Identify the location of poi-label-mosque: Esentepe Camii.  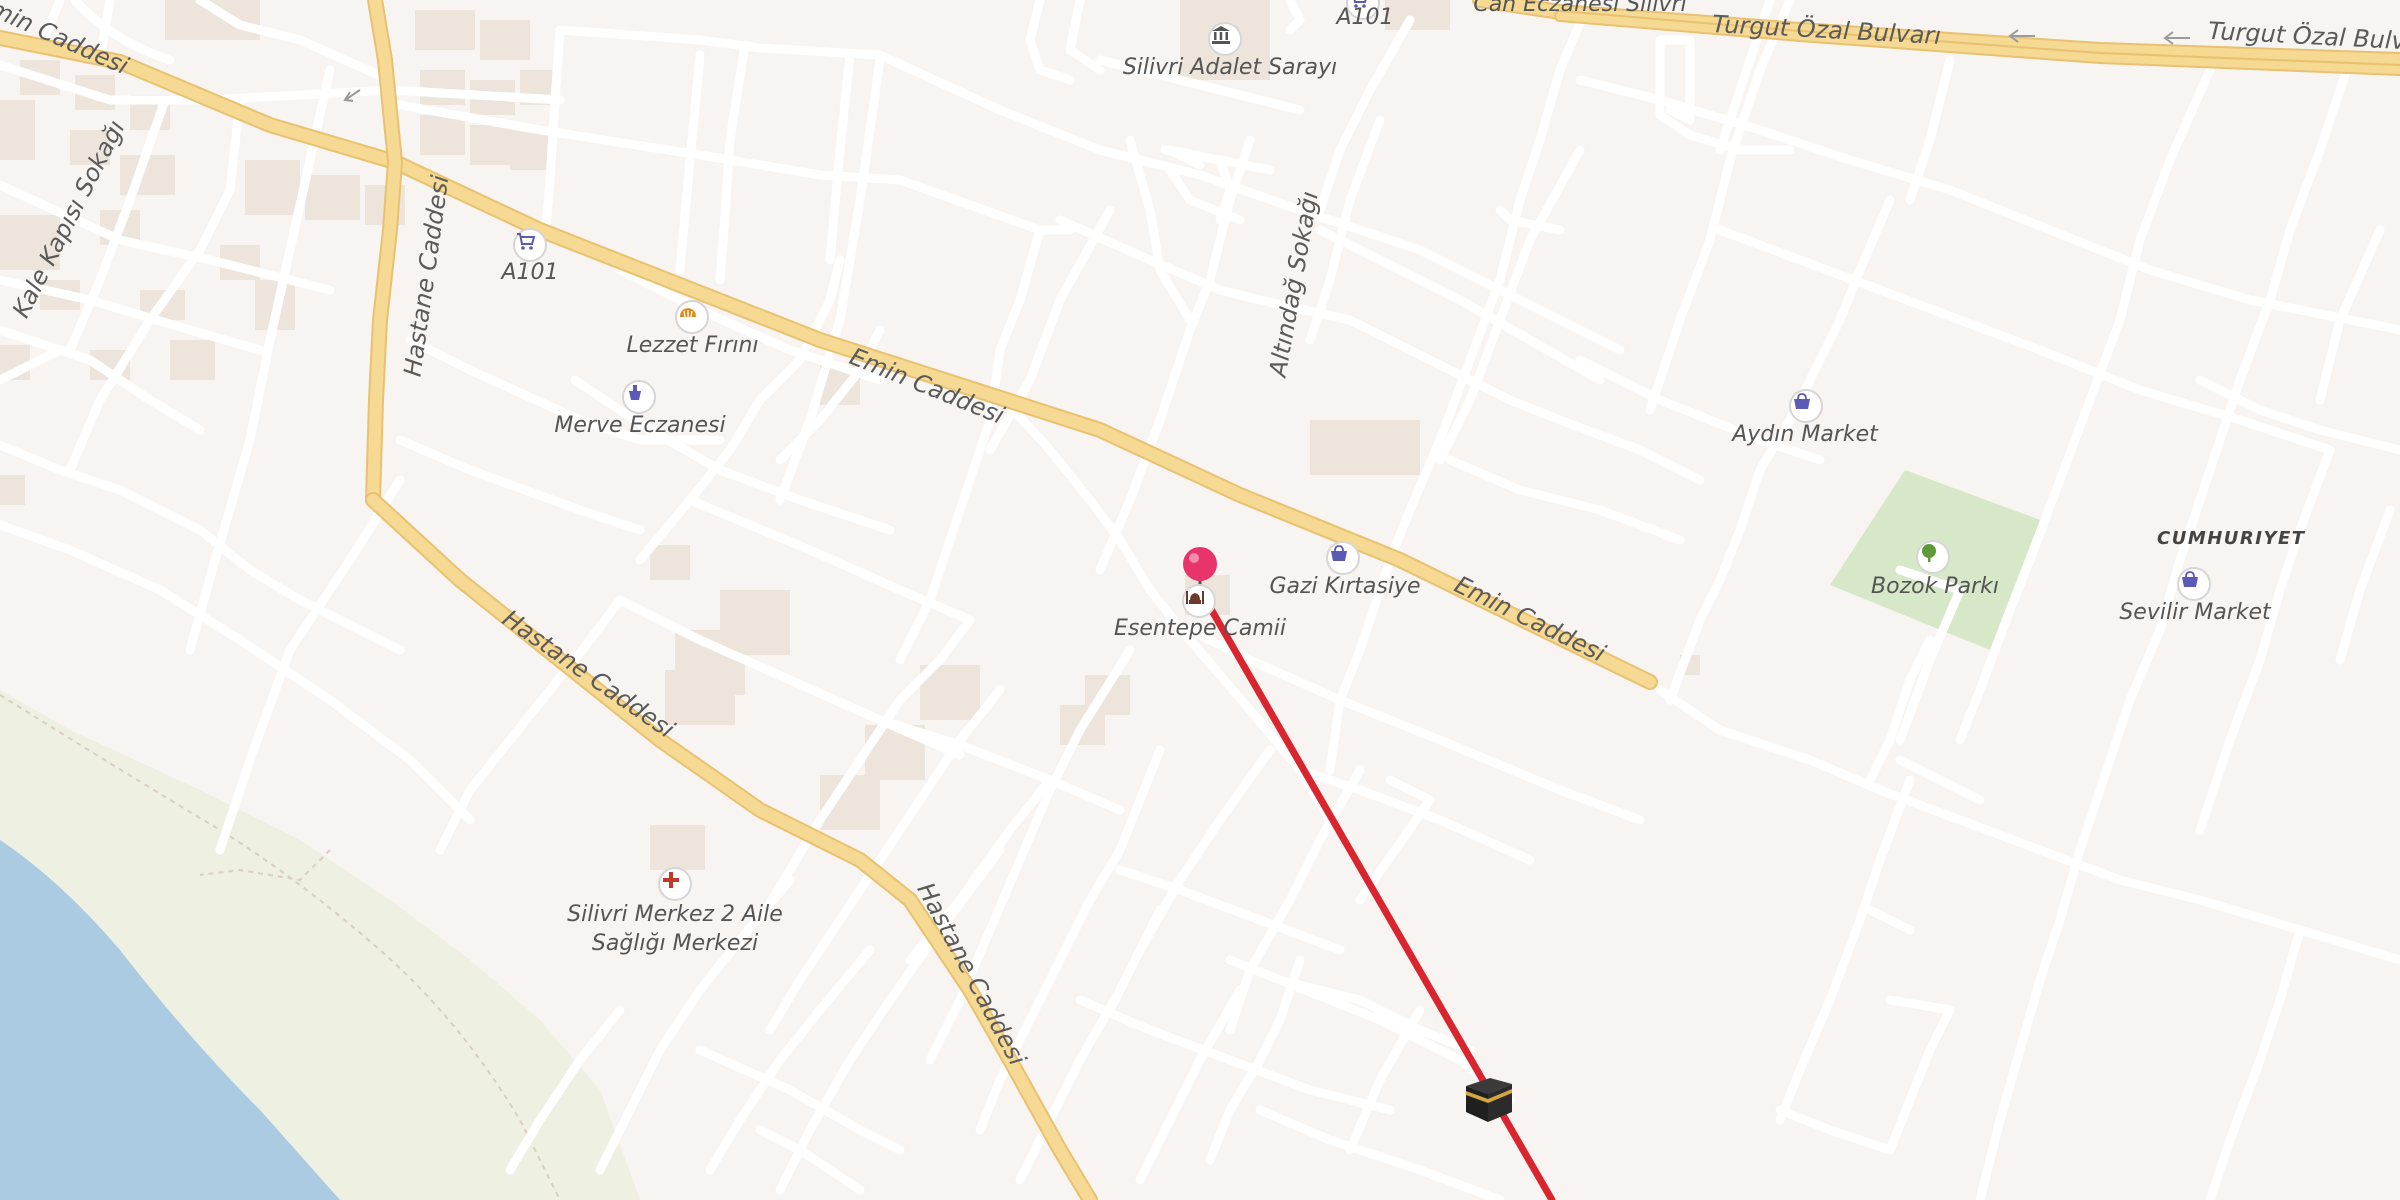
(1200, 628).